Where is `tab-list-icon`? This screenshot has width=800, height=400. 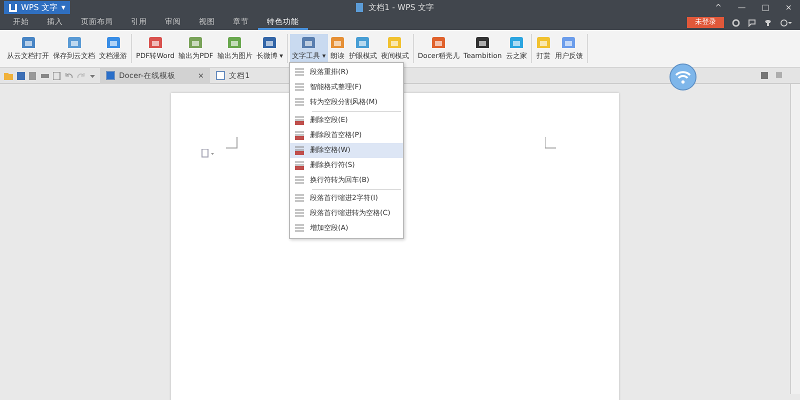
tab-list-icon is located at coordinates (780, 75).